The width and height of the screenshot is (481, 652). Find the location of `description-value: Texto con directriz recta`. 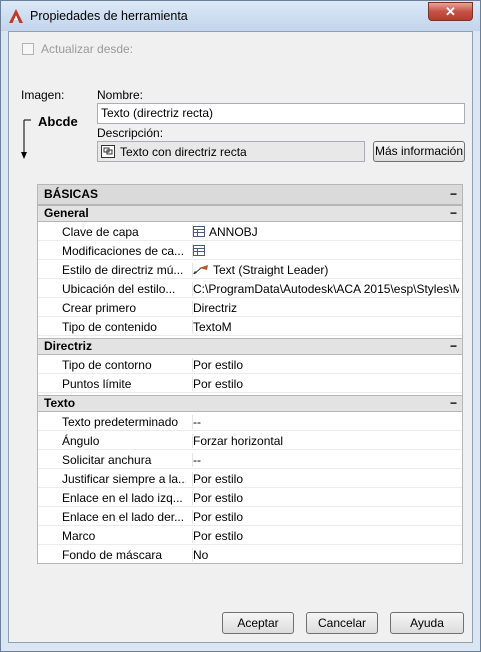

description-value: Texto con directriz recta is located at coordinates (183, 152).